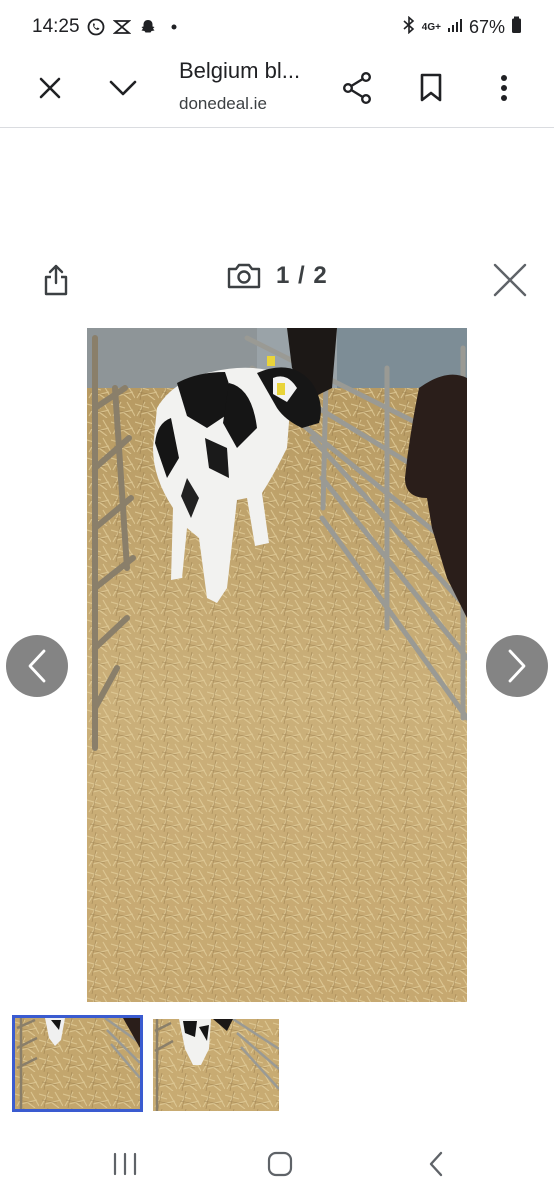 The width and height of the screenshot is (554, 1200). I want to click on more-options-button, so click(504, 88).